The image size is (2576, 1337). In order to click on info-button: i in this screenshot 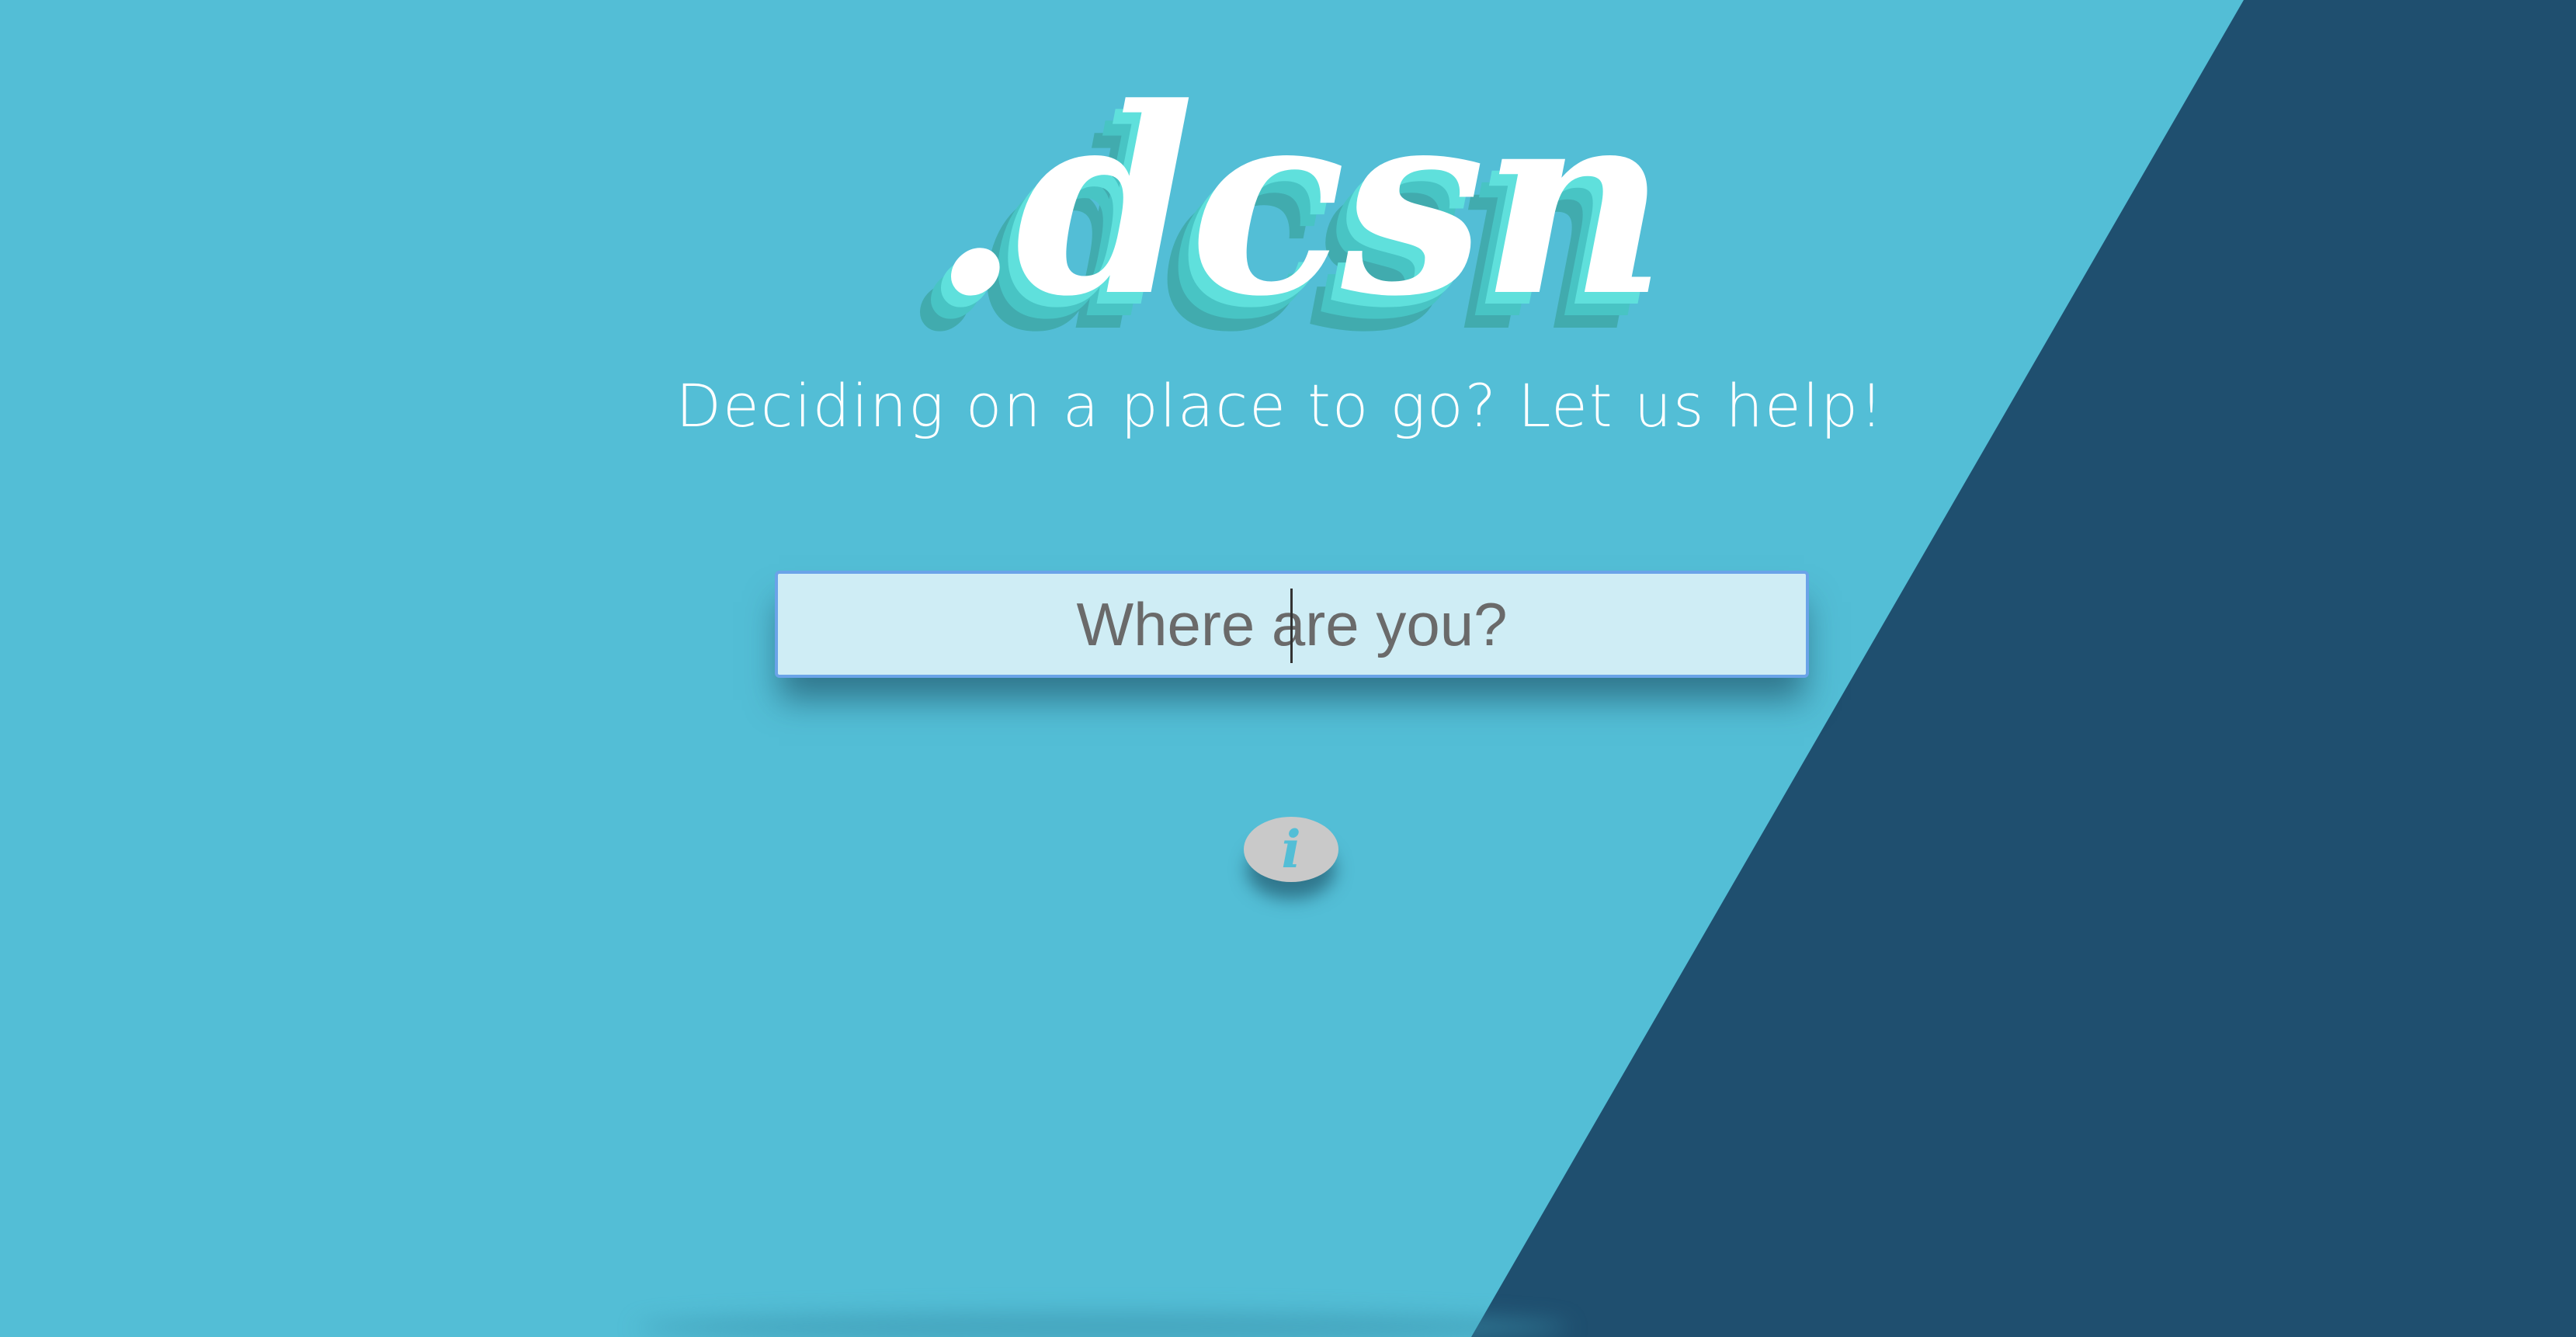, I will do `click(1291, 849)`.